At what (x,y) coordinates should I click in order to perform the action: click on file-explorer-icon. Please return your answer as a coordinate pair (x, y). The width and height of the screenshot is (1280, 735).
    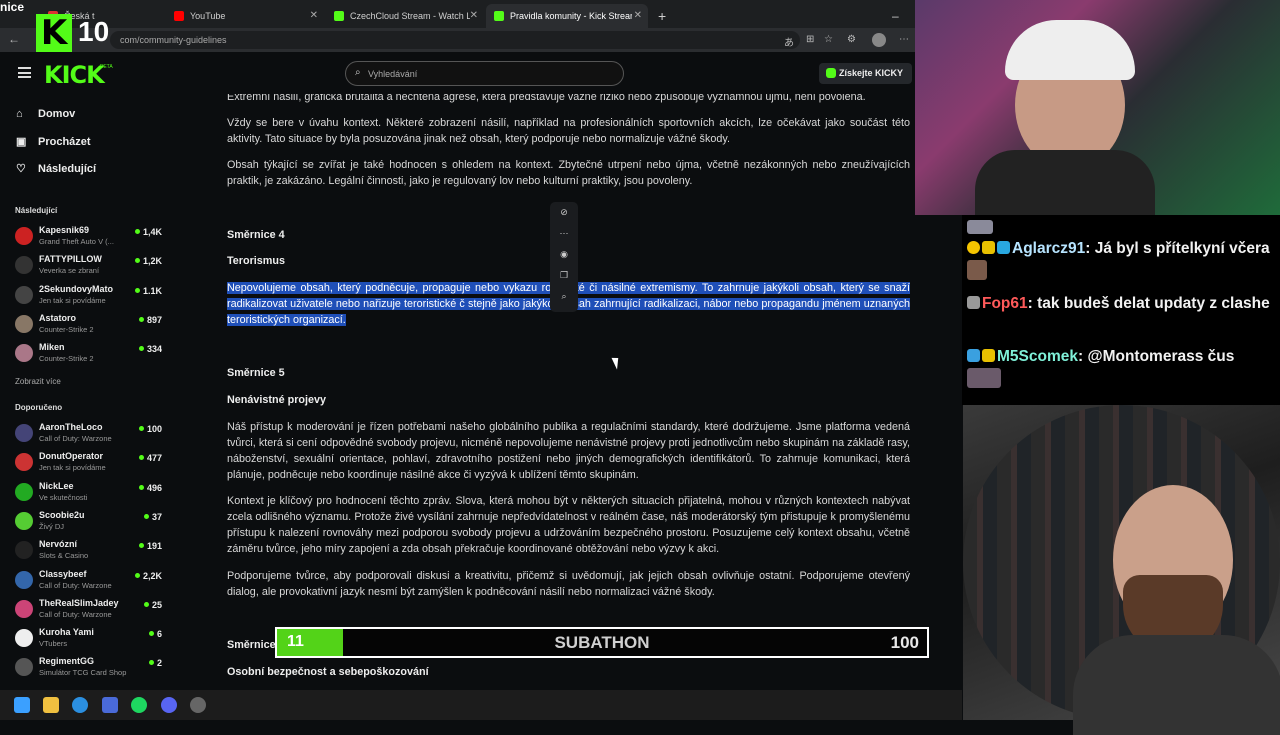
    Looking at the image, I should click on (51, 705).